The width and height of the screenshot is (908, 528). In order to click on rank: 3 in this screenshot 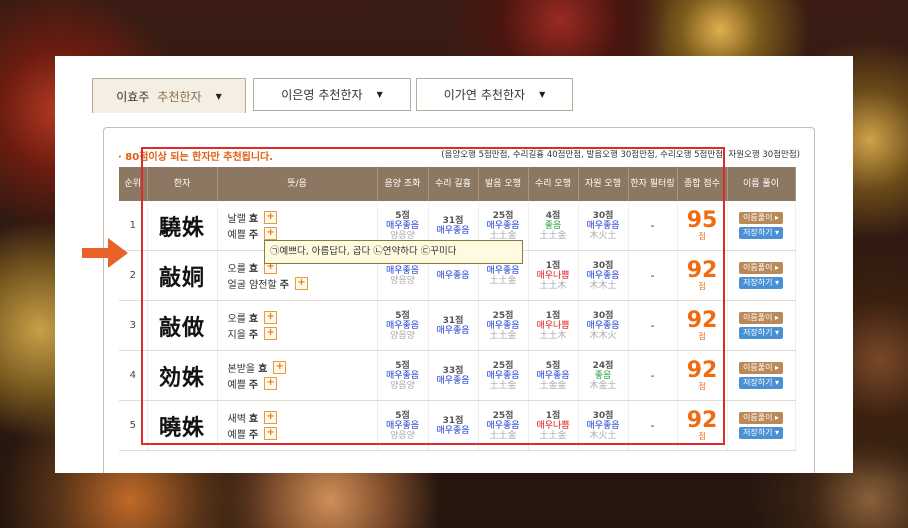, I will do `click(133, 325)`.